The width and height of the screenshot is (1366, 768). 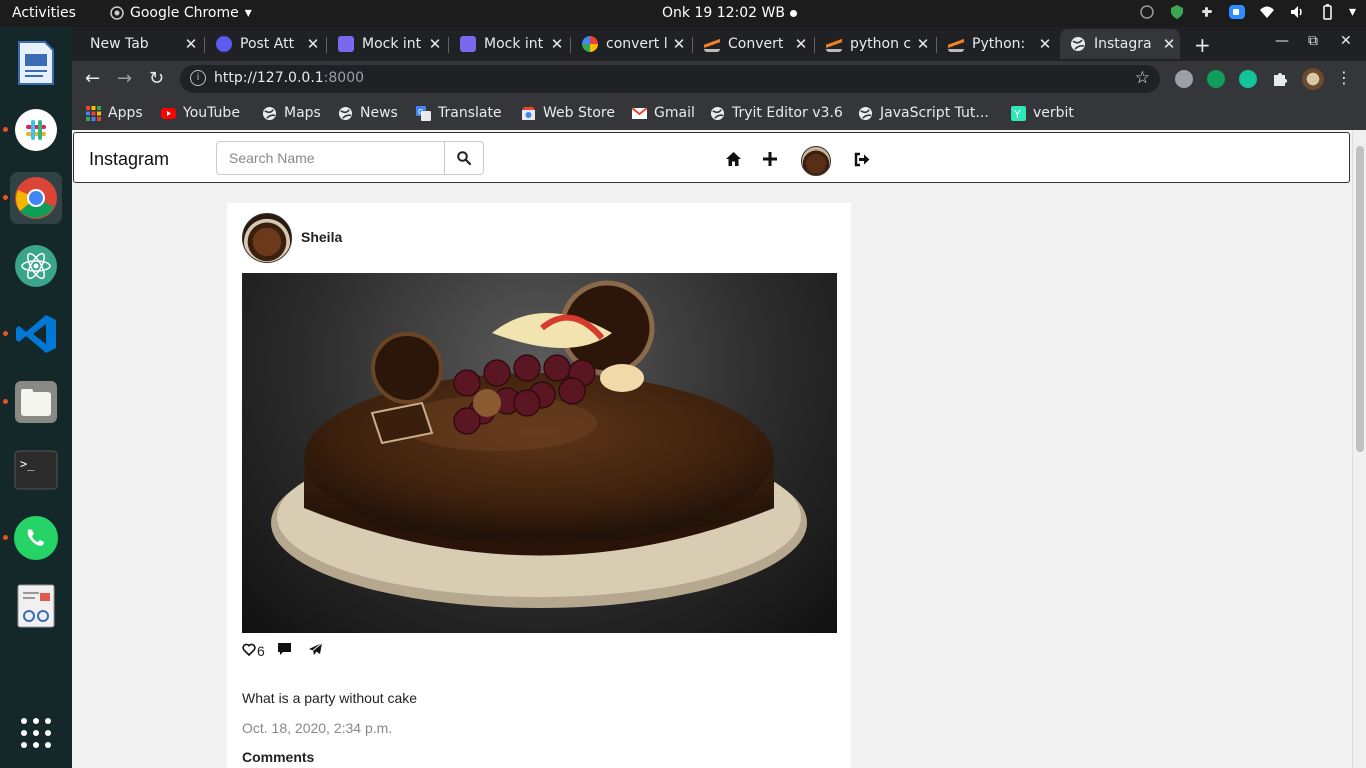 What do you see at coordinates (670, 79) in the screenshot?
I see `address-bar: i http://127.0.0.1:8000 ☆` at bounding box center [670, 79].